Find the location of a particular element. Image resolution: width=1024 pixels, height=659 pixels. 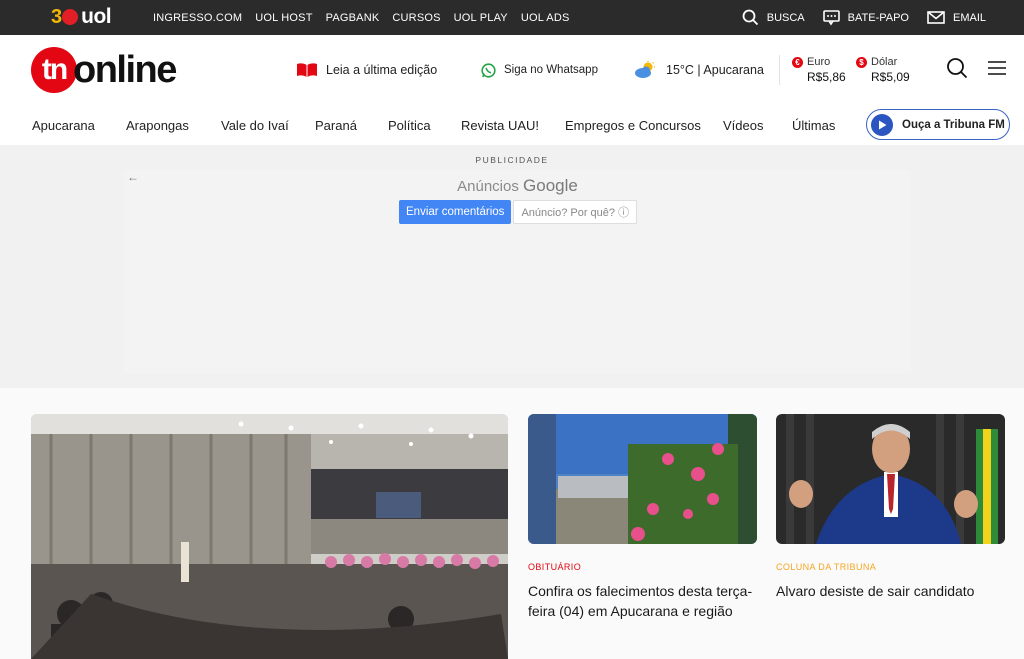

ad-buttons: Enviar comentários Anúncio? Por quê? ⓘ is located at coordinates (518, 212).